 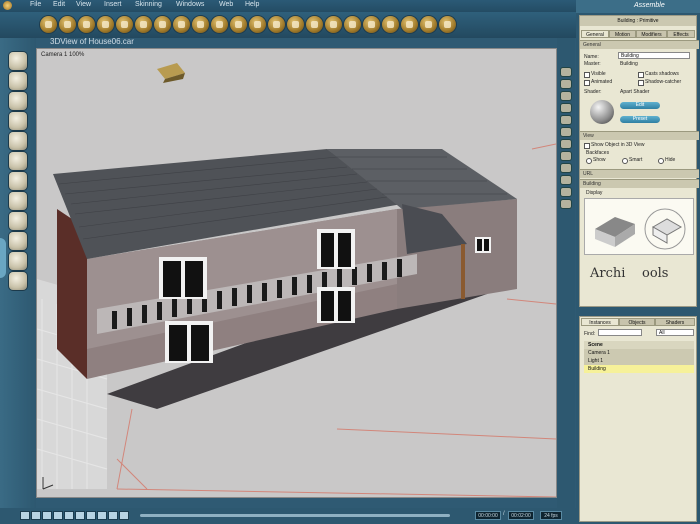 What do you see at coordinates (675, 322) in the screenshot?
I see `tab-shaders: Shaders` at bounding box center [675, 322].